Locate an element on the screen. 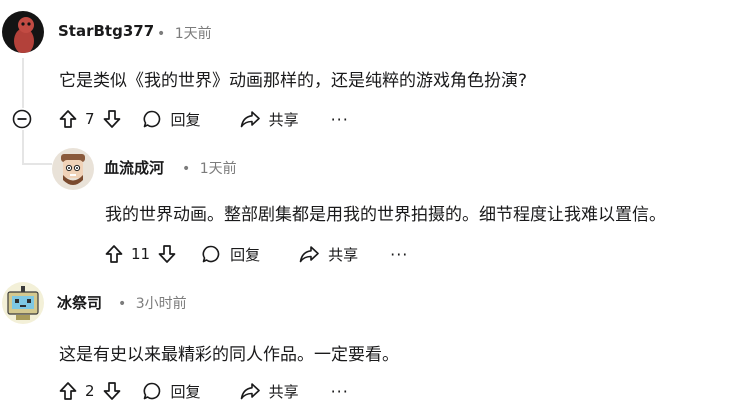  comment-meta: • 3小时前 is located at coordinates (152, 303).